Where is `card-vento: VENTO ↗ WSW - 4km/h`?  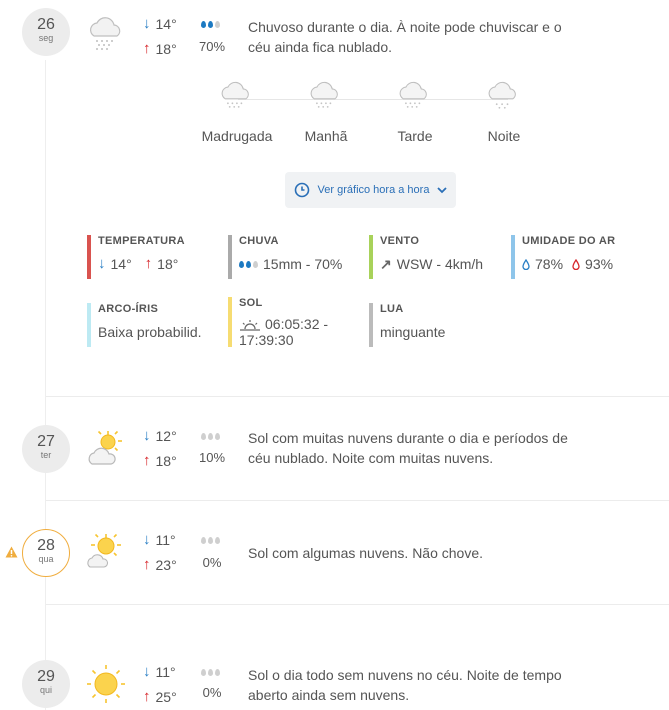 card-vento: VENTO ↗ WSW - 4km/h is located at coordinates (426, 257).